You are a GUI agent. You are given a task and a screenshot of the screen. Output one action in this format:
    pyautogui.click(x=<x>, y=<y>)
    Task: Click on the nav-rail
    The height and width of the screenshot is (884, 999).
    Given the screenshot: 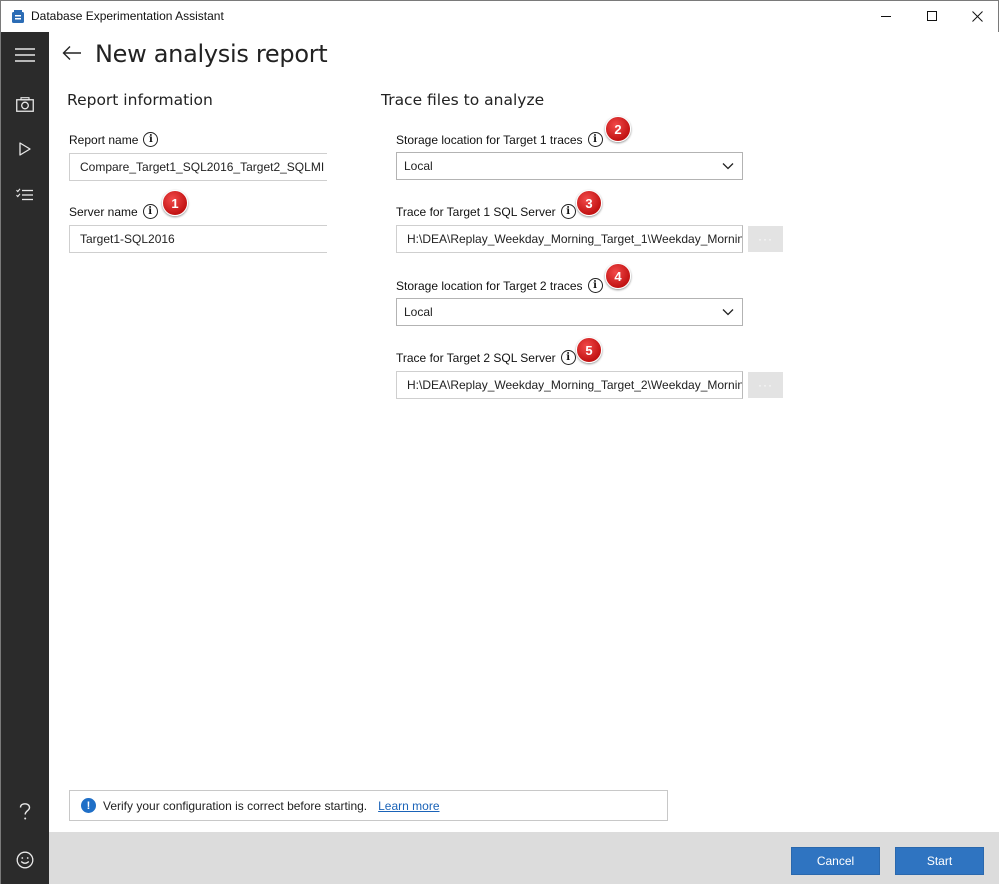 What is the action you would take?
    pyautogui.click(x=25, y=458)
    